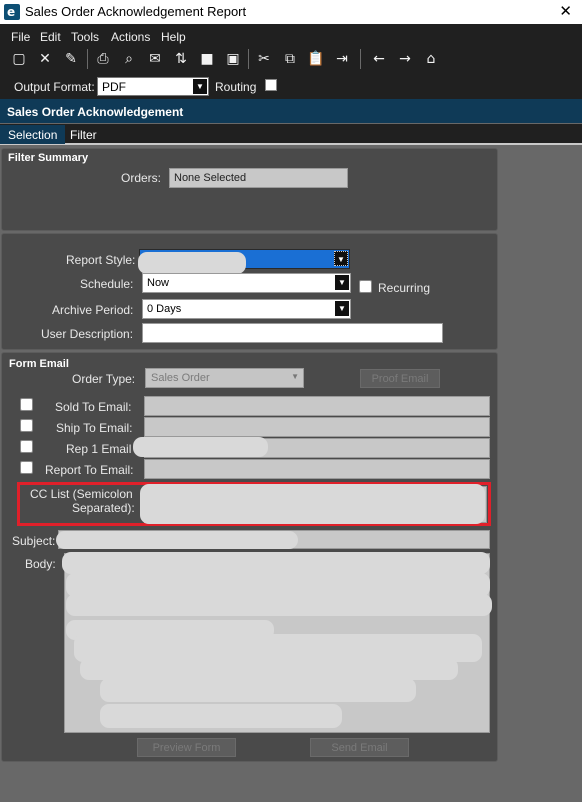  What do you see at coordinates (207, 59) in the screenshot?
I see `stop-icon: ■` at bounding box center [207, 59].